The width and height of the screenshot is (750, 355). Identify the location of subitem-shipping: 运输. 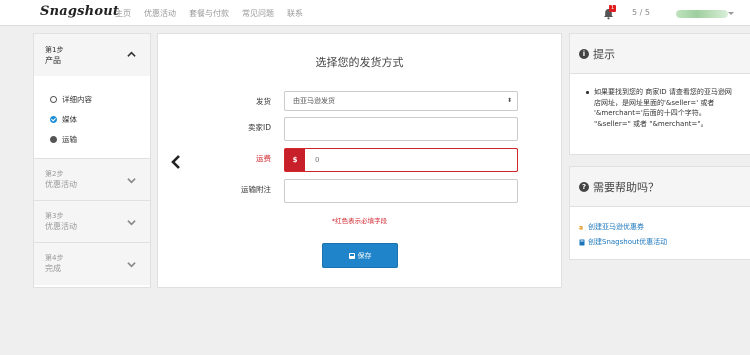
(63, 139).